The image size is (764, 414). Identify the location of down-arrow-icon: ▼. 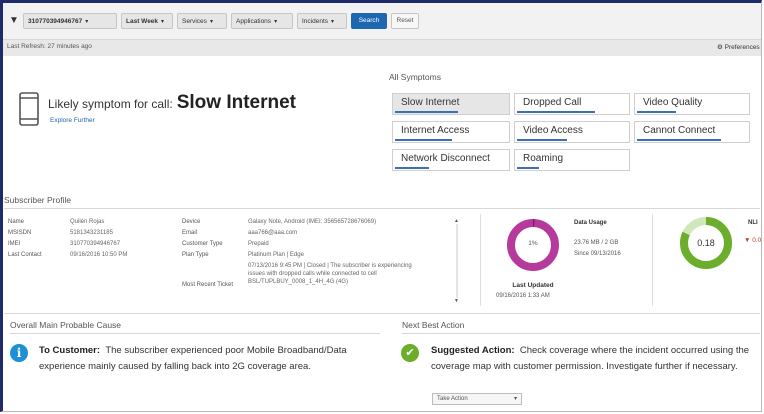
(747, 240).